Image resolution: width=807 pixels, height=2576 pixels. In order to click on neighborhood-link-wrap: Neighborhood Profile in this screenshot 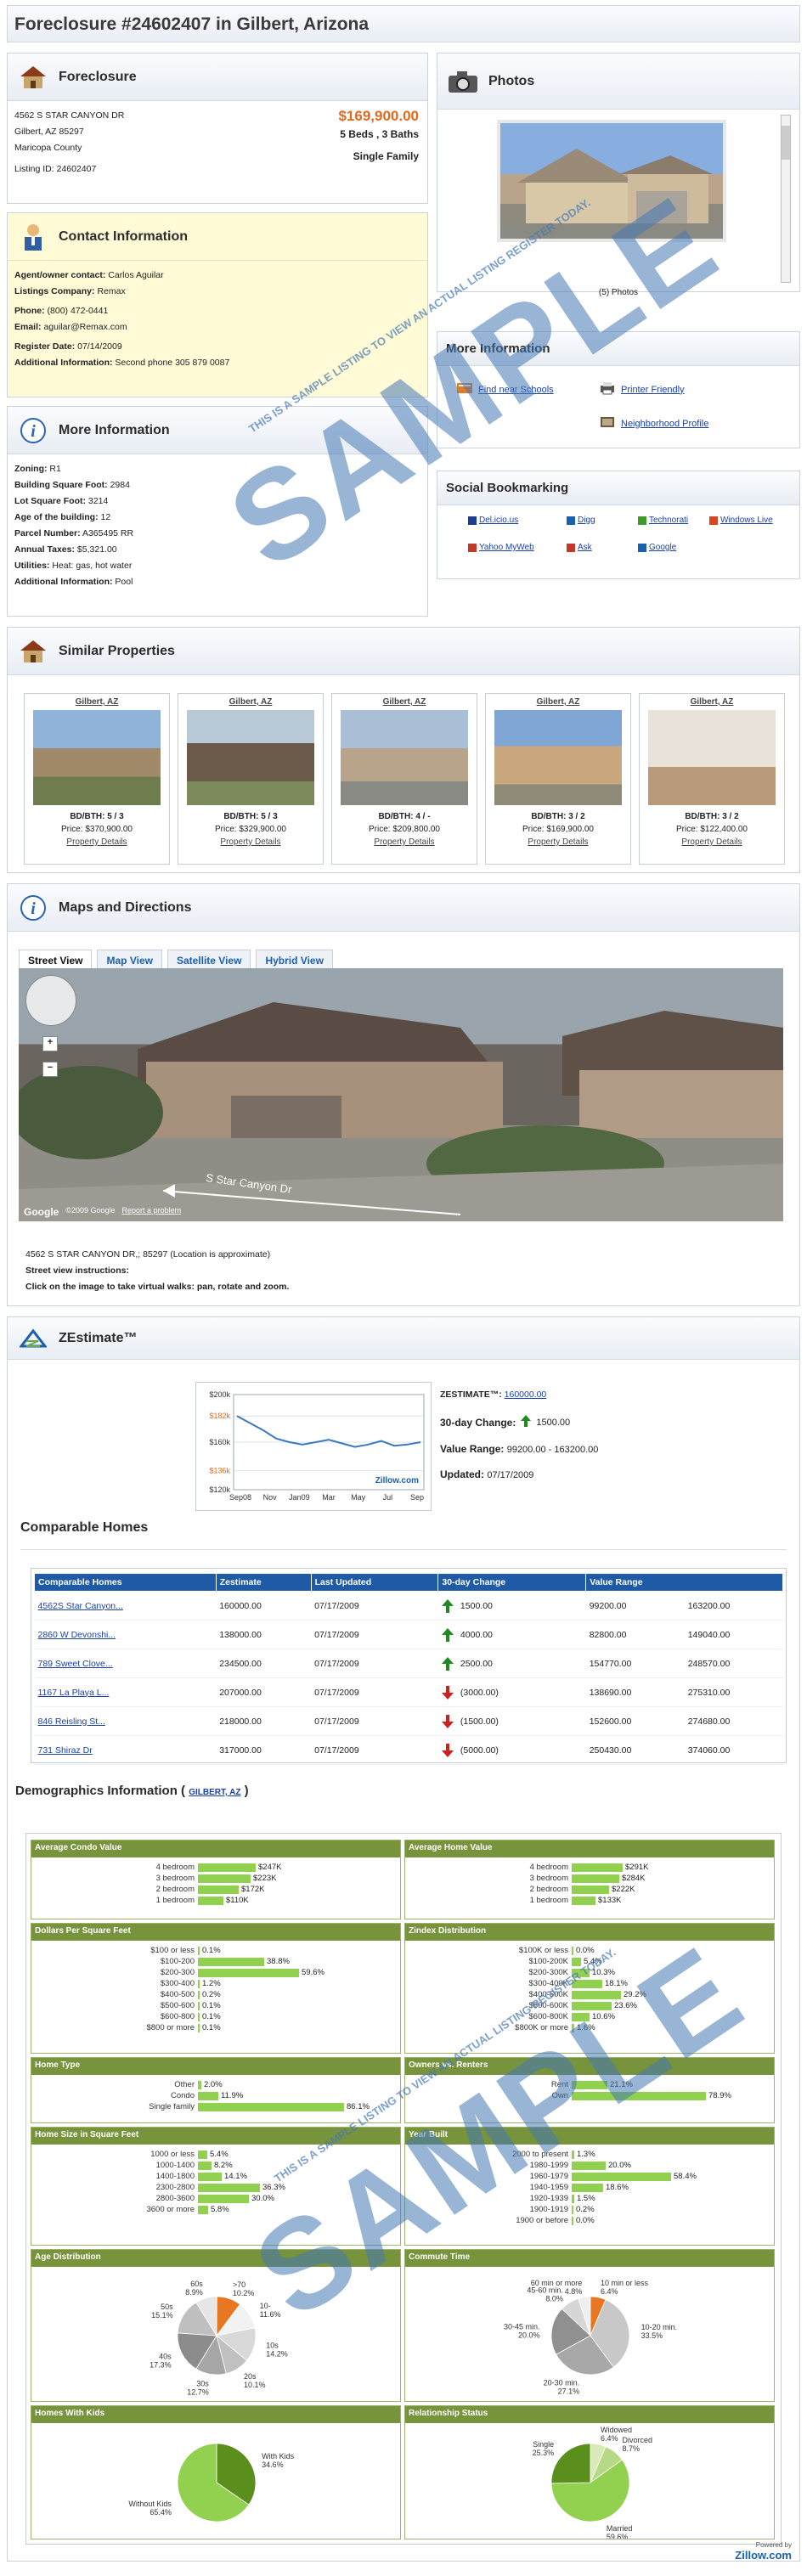, I will do `click(653, 423)`.